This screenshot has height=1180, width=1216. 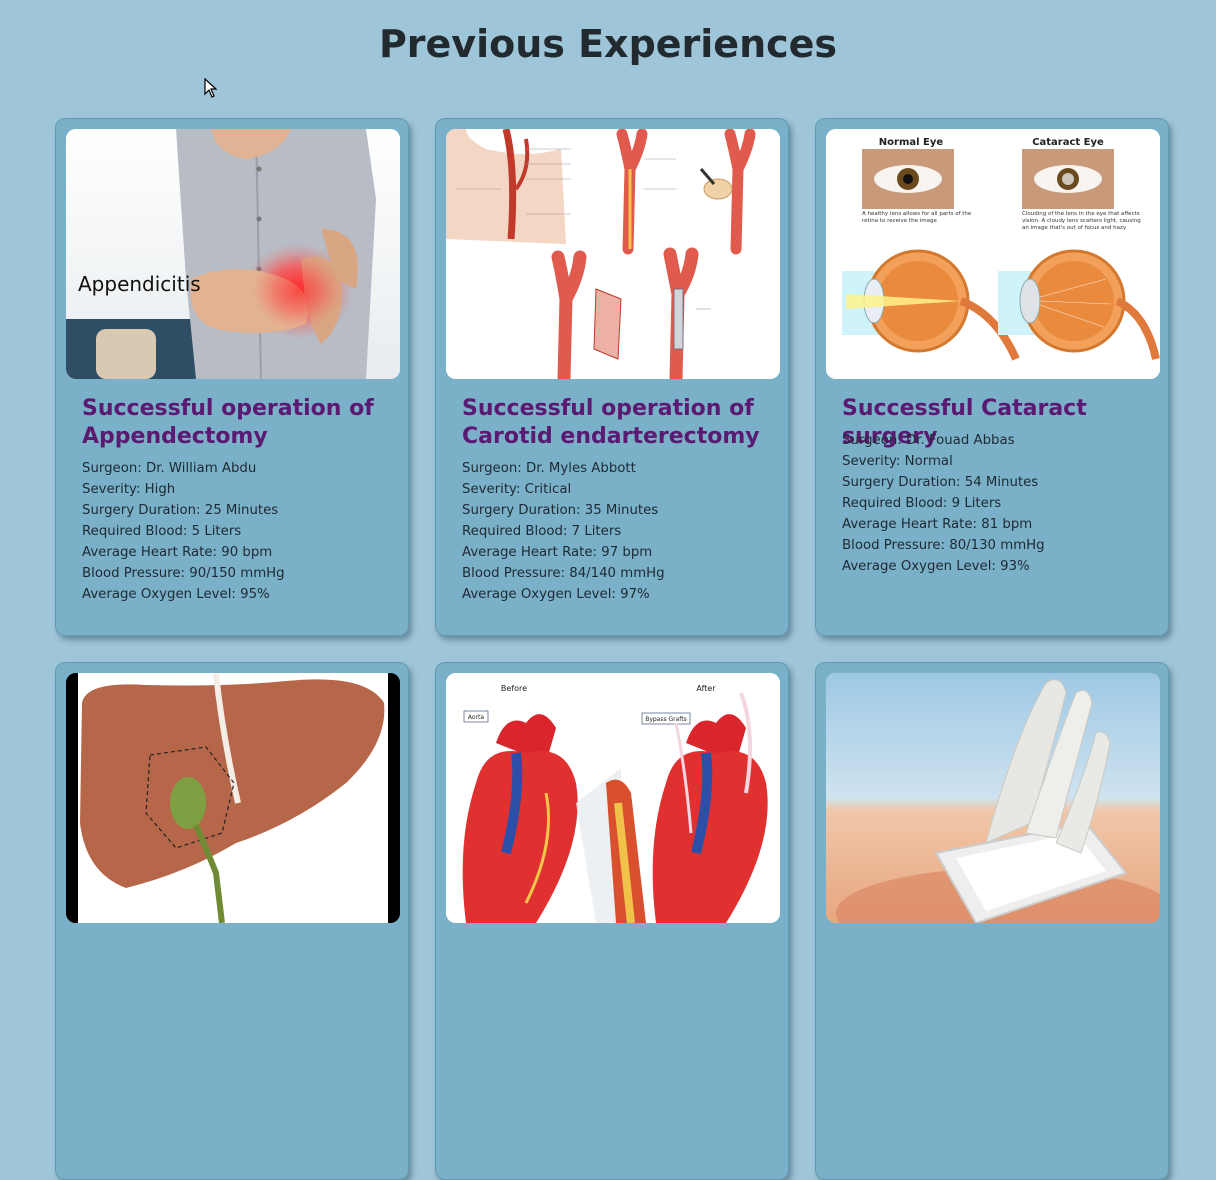 I want to click on duration-detail: Surgery Duration: 25 Minutes, so click(x=180, y=510).